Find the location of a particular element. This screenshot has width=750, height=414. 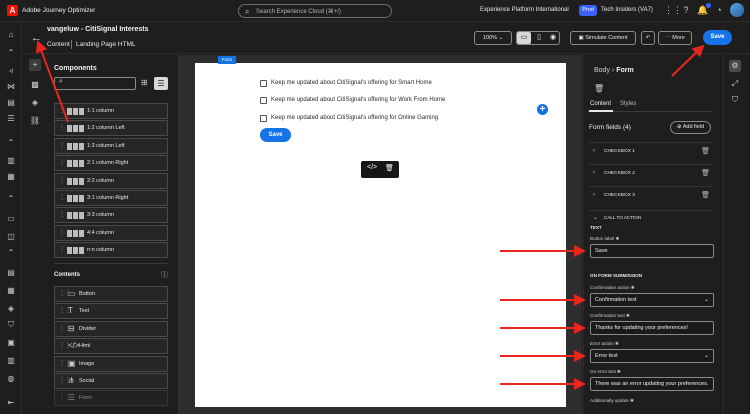

desktop-icon: ▭ is located at coordinates (524, 38).